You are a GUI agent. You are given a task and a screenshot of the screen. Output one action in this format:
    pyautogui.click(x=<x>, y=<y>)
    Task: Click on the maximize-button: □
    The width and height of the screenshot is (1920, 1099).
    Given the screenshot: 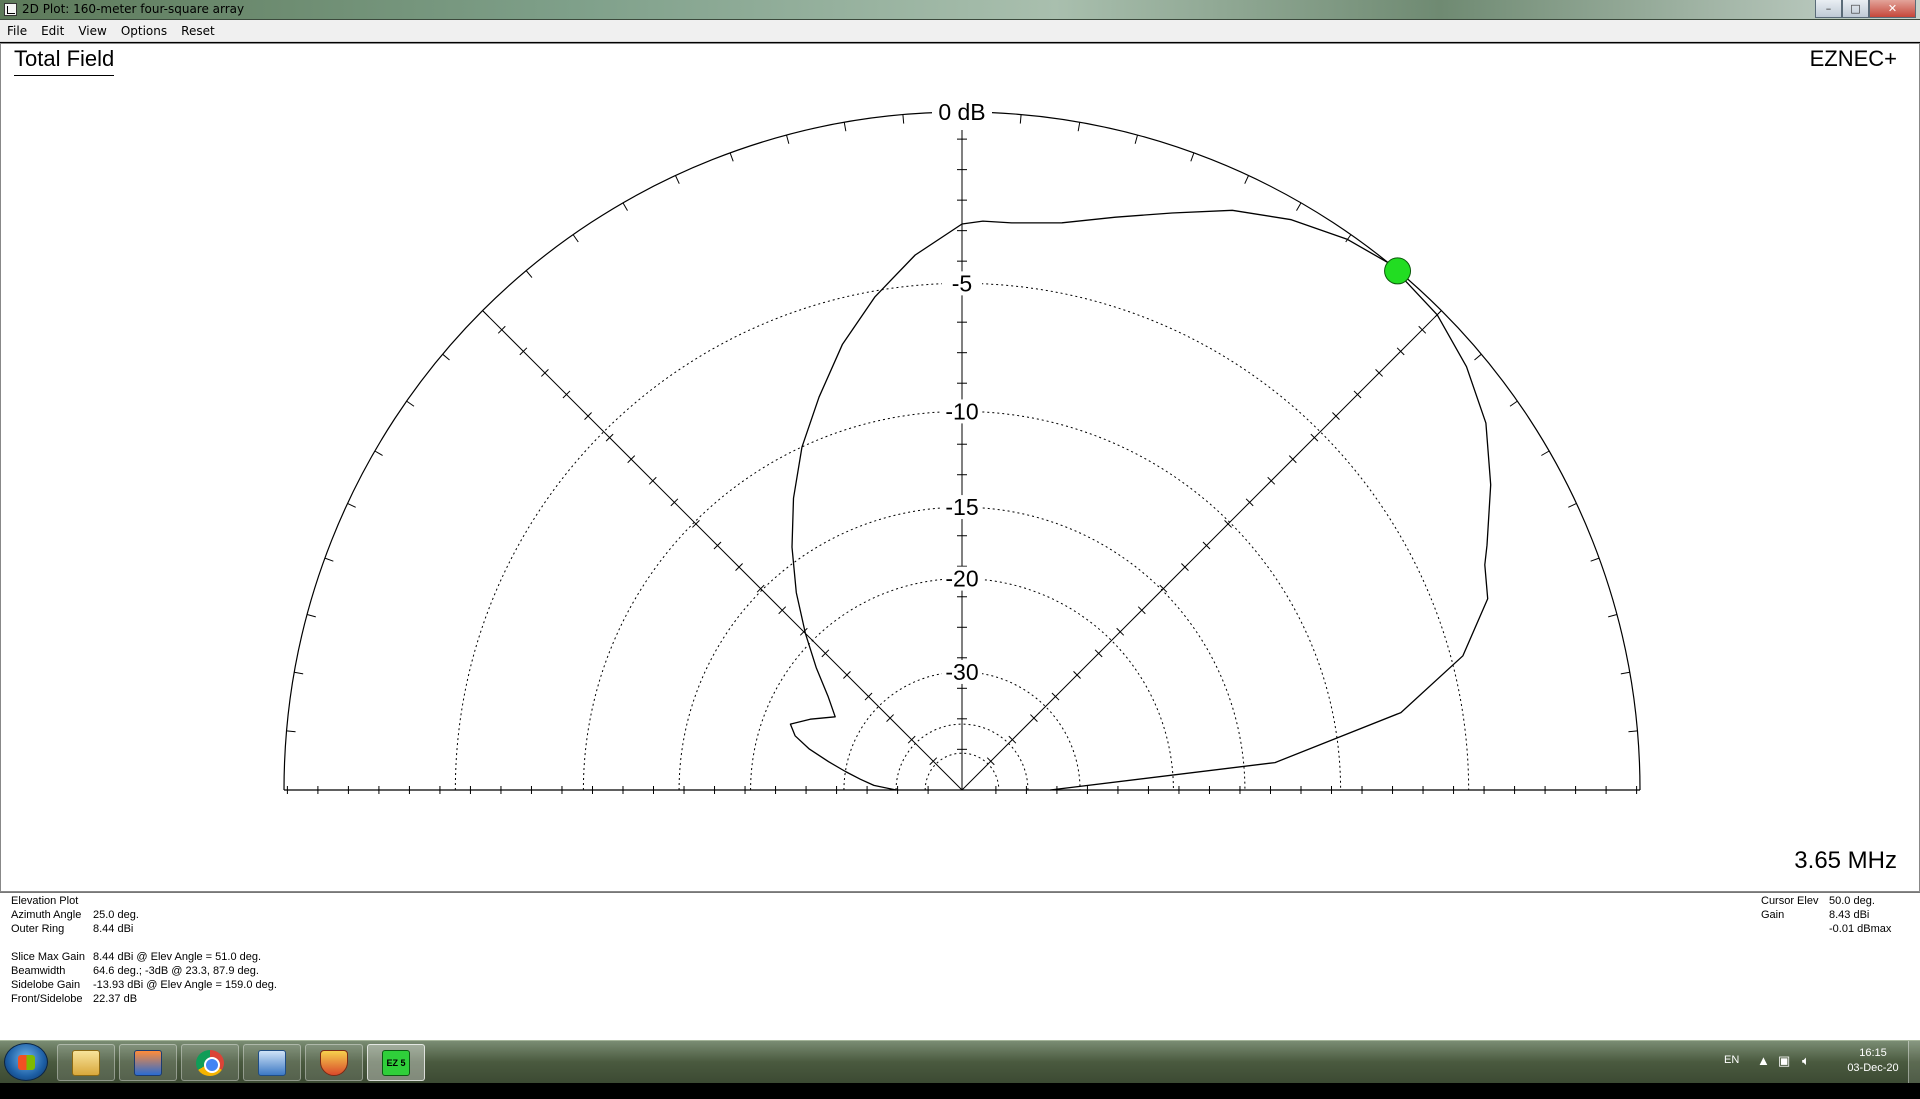 What is the action you would take?
    pyautogui.click(x=1855, y=9)
    